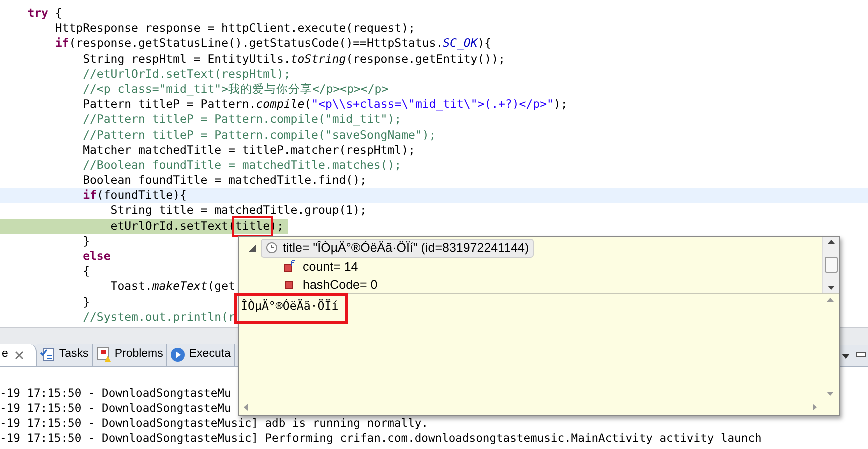  I want to click on code-line: //Boolean foundTitle = matchedTitle.matches();, so click(242, 166).